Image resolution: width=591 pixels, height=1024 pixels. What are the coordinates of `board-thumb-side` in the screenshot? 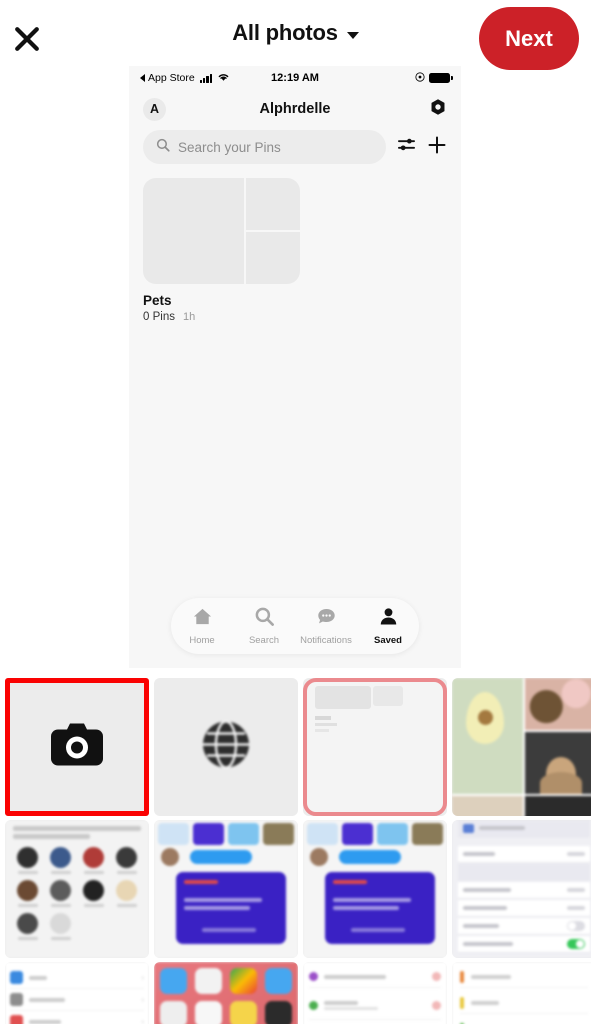 It's located at (273, 231).